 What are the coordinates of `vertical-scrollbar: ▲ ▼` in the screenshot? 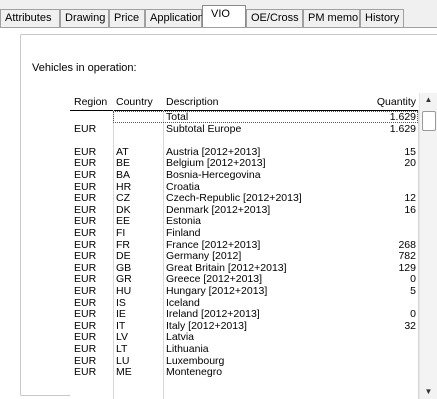 It's located at (428, 246).